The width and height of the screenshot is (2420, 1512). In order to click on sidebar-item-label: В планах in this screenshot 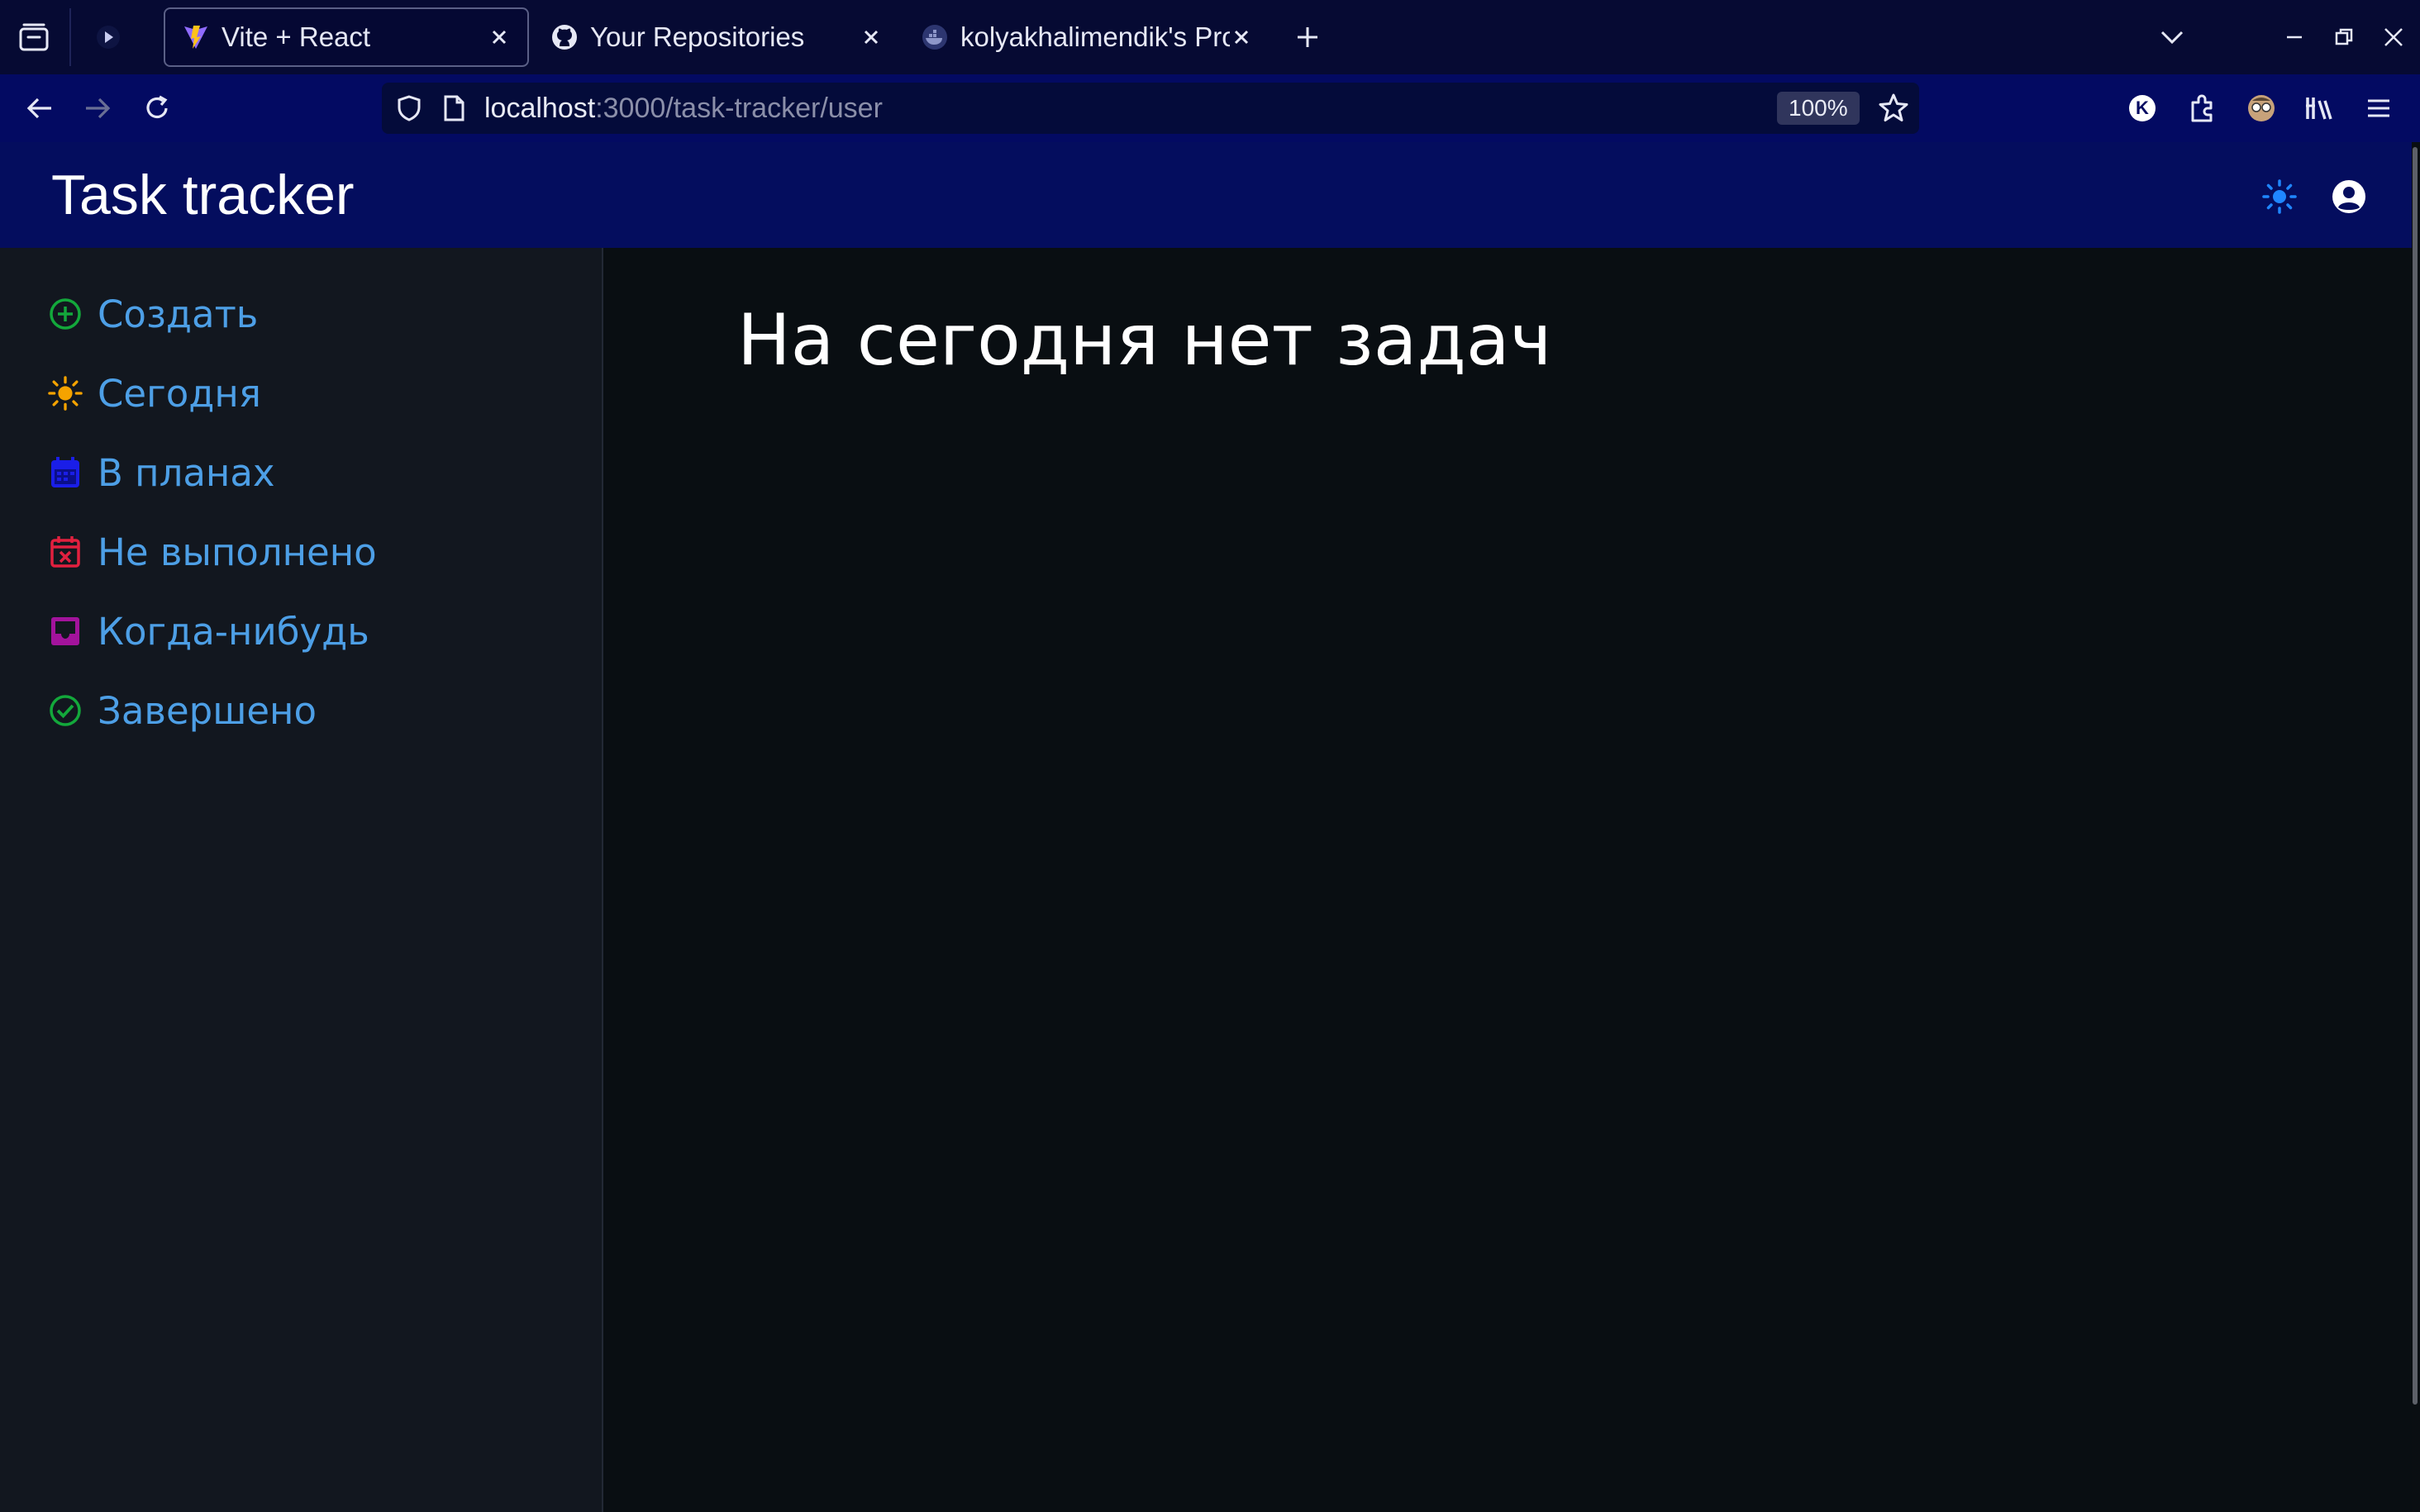, I will do `click(187, 473)`.